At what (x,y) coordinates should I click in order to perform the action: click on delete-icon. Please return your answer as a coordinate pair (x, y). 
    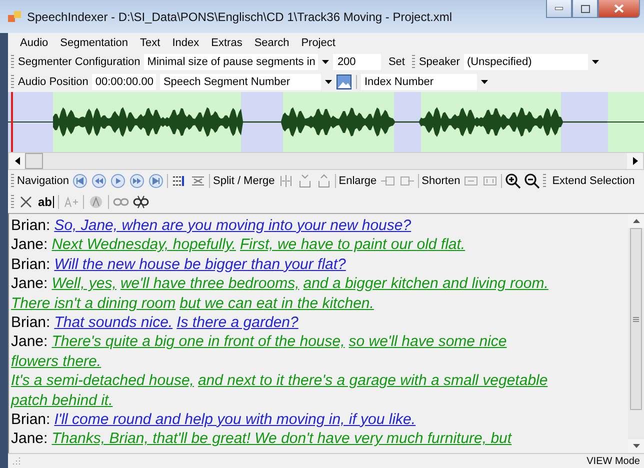
    Looking at the image, I should click on (26, 202).